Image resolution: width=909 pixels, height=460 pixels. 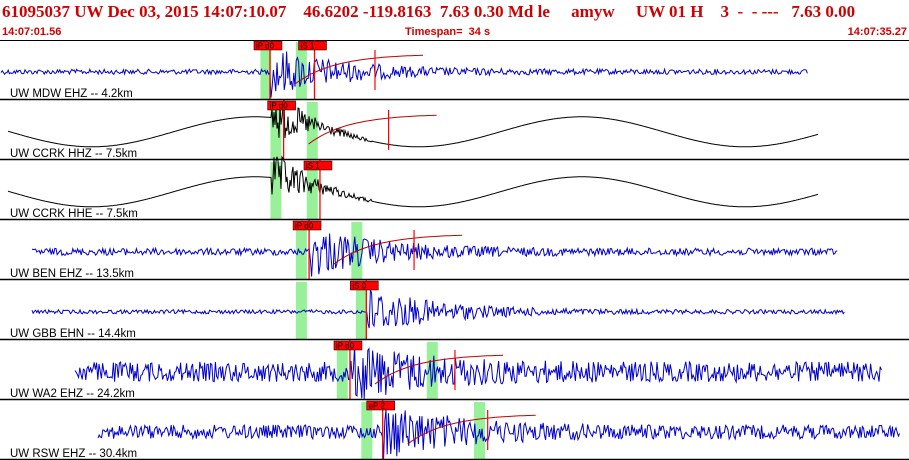 What do you see at coordinates (71, 94) in the screenshot?
I see `station-channel-label: UW MDW EHZ -- 4.2km` at bounding box center [71, 94].